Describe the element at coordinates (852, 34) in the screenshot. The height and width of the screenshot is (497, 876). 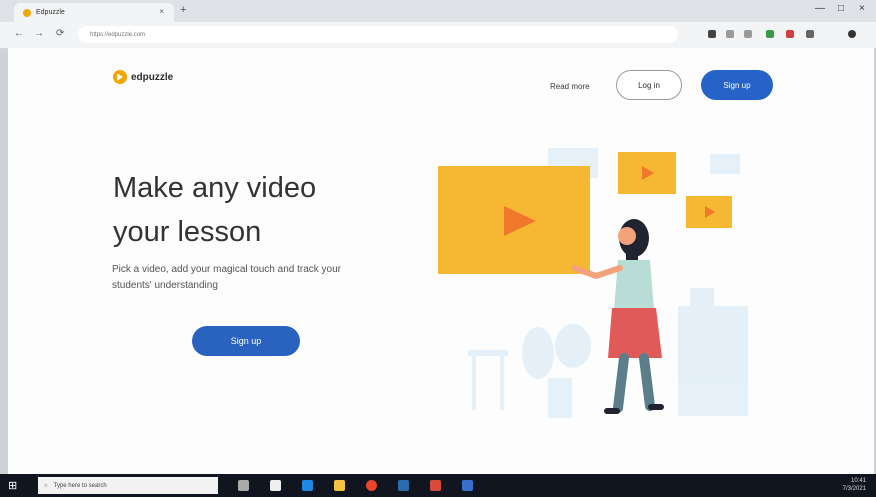
I see `profile-icon` at that location.